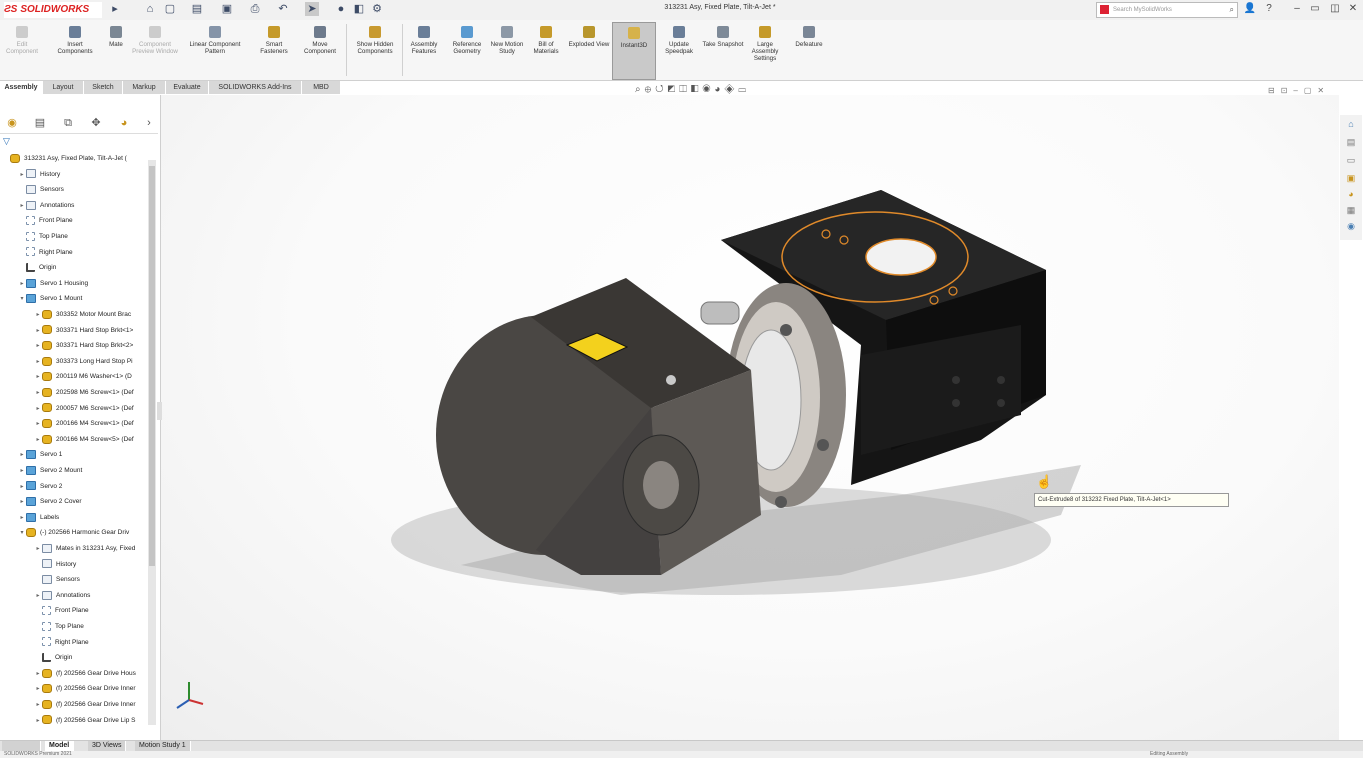 The height and width of the screenshot is (758, 1363). What do you see at coordinates (723, 50) in the screenshot?
I see `take-snapshot-button: Take Snapshot` at bounding box center [723, 50].